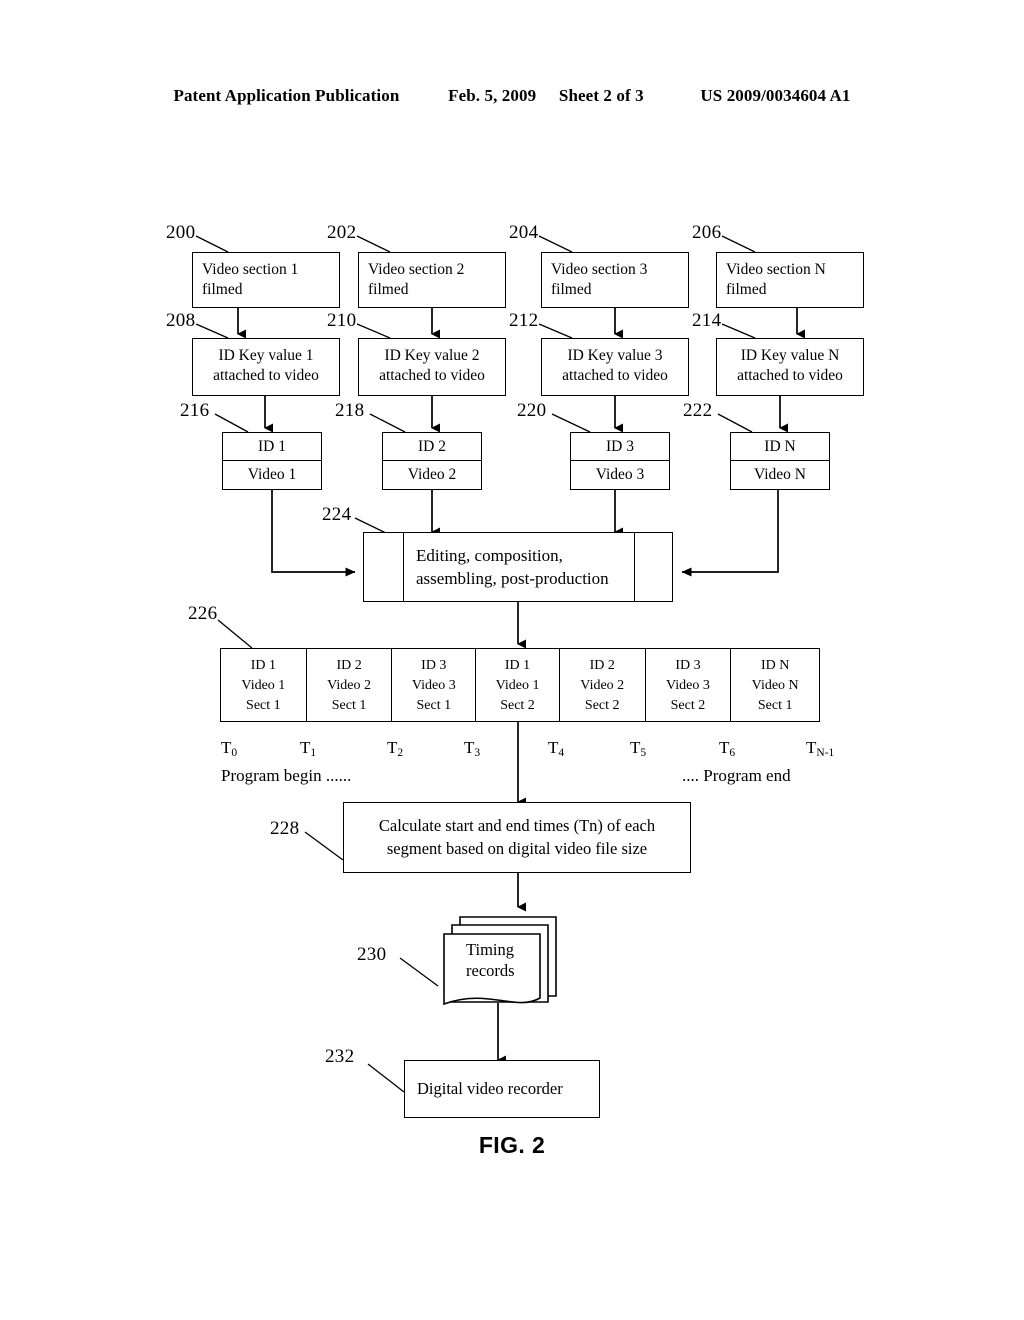  I want to click on ref-220: 220, so click(532, 410).